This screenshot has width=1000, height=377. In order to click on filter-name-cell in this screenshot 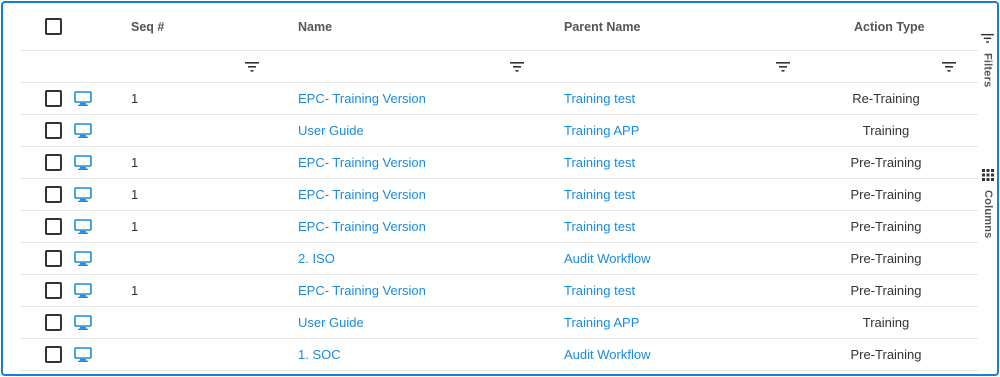, I will do `click(517, 66)`.